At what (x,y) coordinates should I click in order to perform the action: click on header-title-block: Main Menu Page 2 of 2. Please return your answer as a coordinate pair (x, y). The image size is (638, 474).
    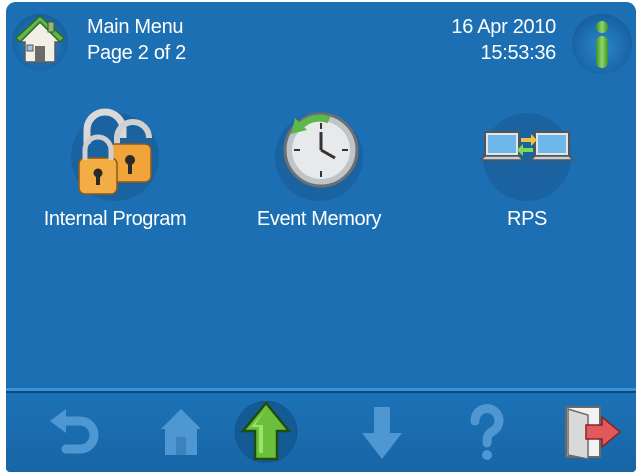
    Looking at the image, I should click on (136, 40).